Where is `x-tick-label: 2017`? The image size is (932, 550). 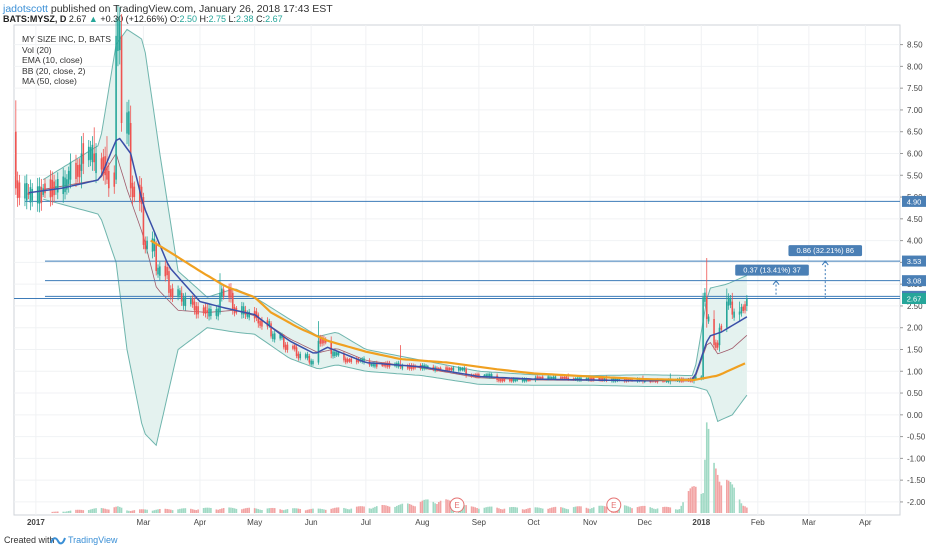
x-tick-label: 2017 is located at coordinates (36, 522).